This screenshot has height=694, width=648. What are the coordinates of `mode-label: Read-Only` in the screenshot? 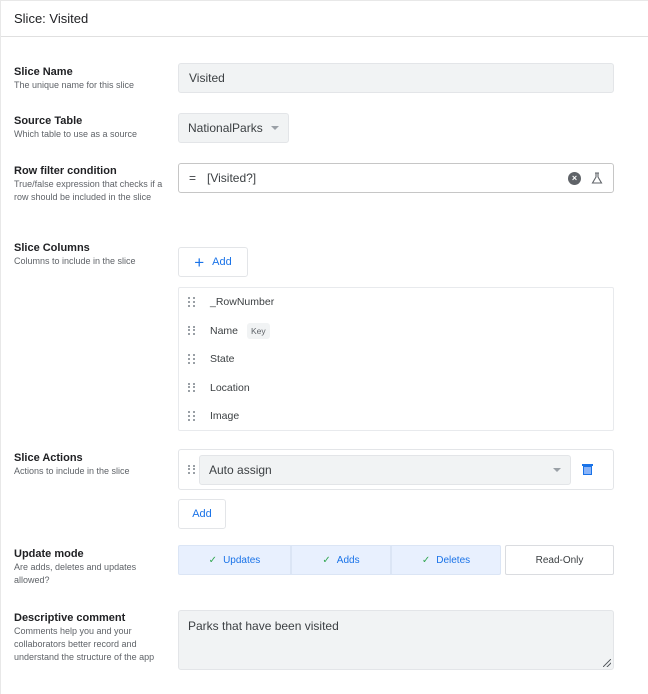 It's located at (559, 560).